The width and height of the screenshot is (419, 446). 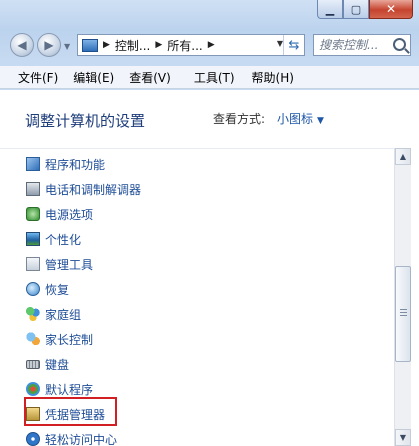 I want to click on list-item-label: 恢复, so click(x=57, y=289).